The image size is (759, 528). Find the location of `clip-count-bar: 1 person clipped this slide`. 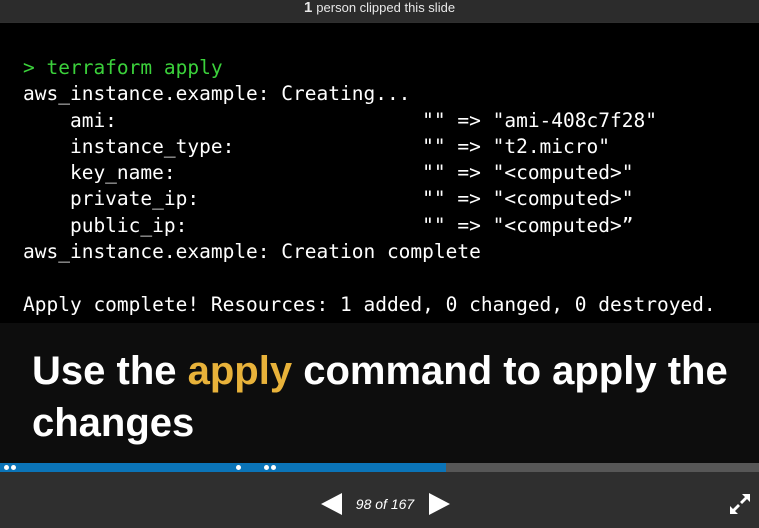

clip-count-bar: 1 person clipped this slide is located at coordinates (379, 11).